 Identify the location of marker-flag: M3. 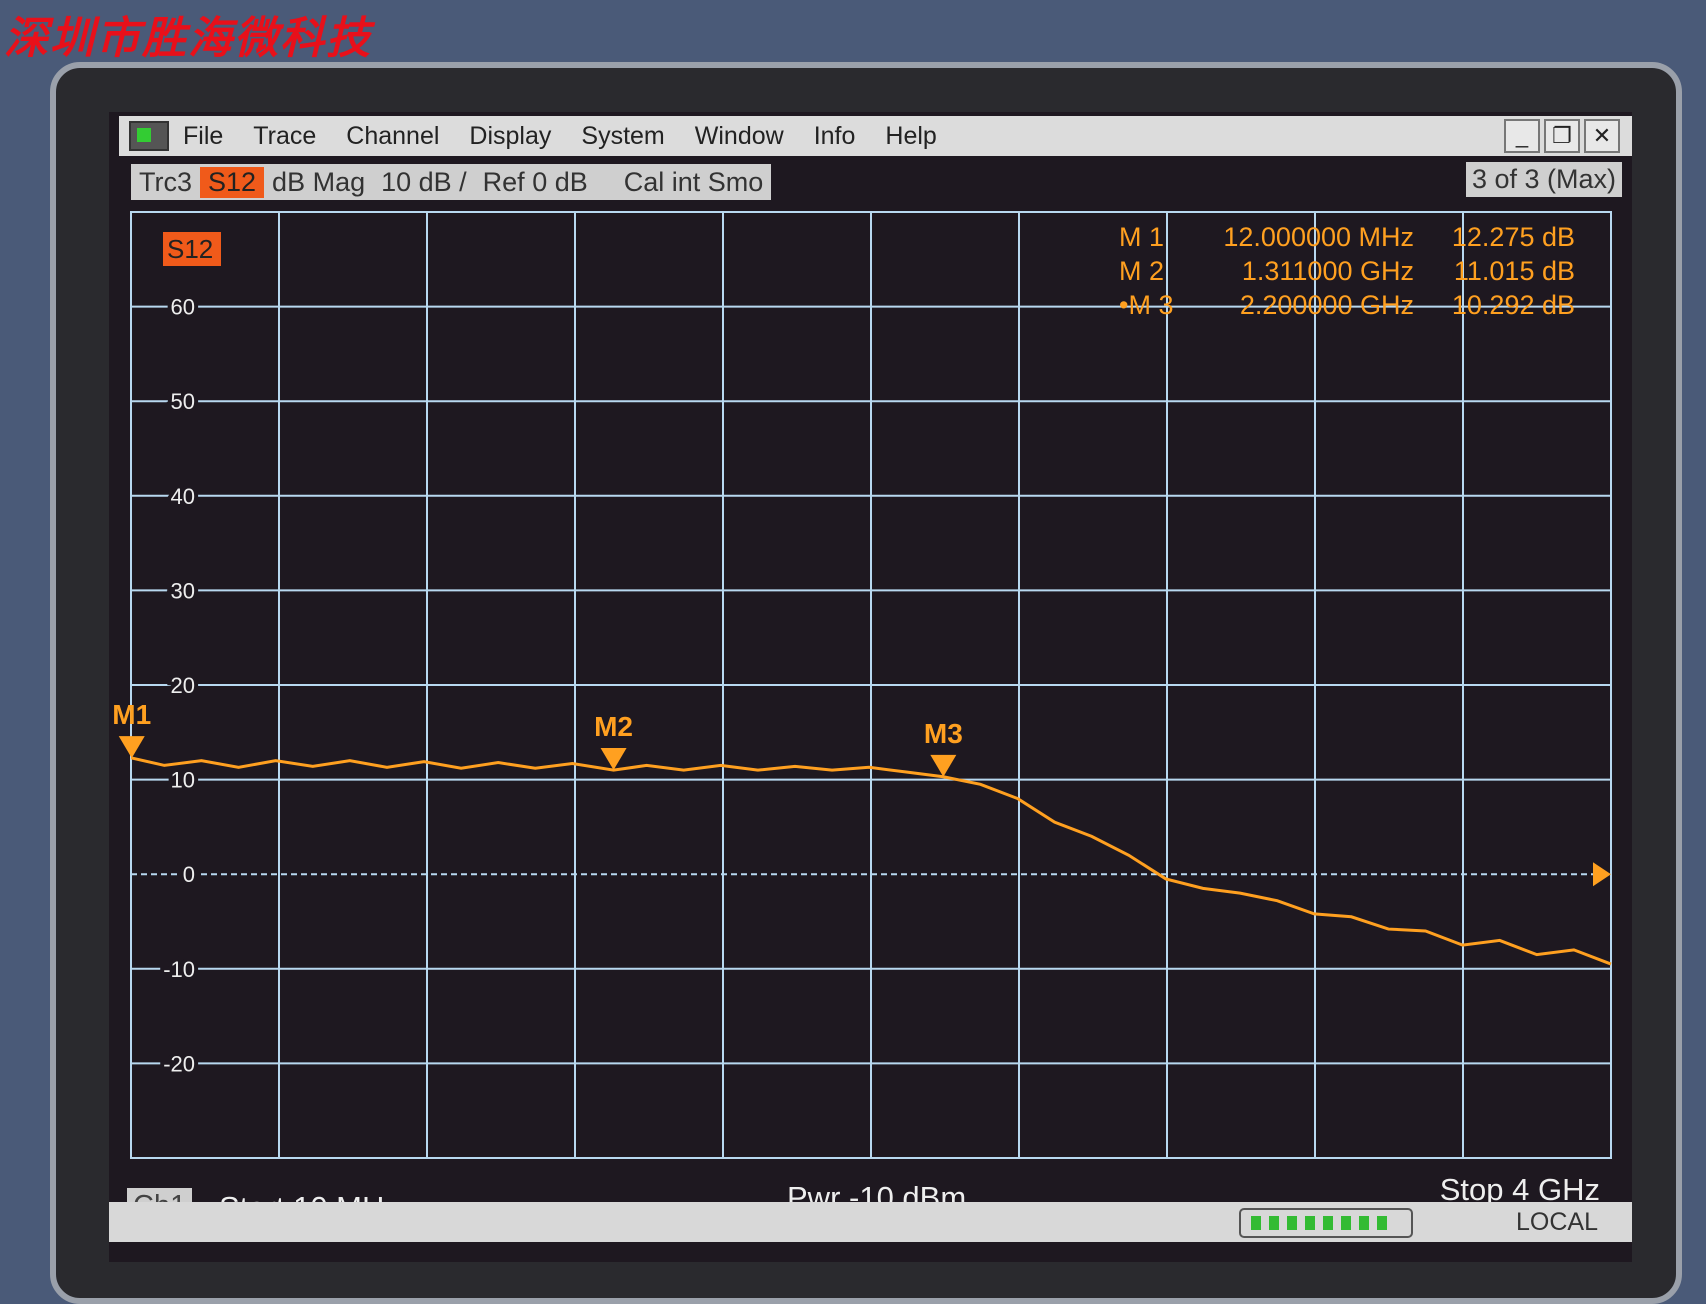
(943, 733).